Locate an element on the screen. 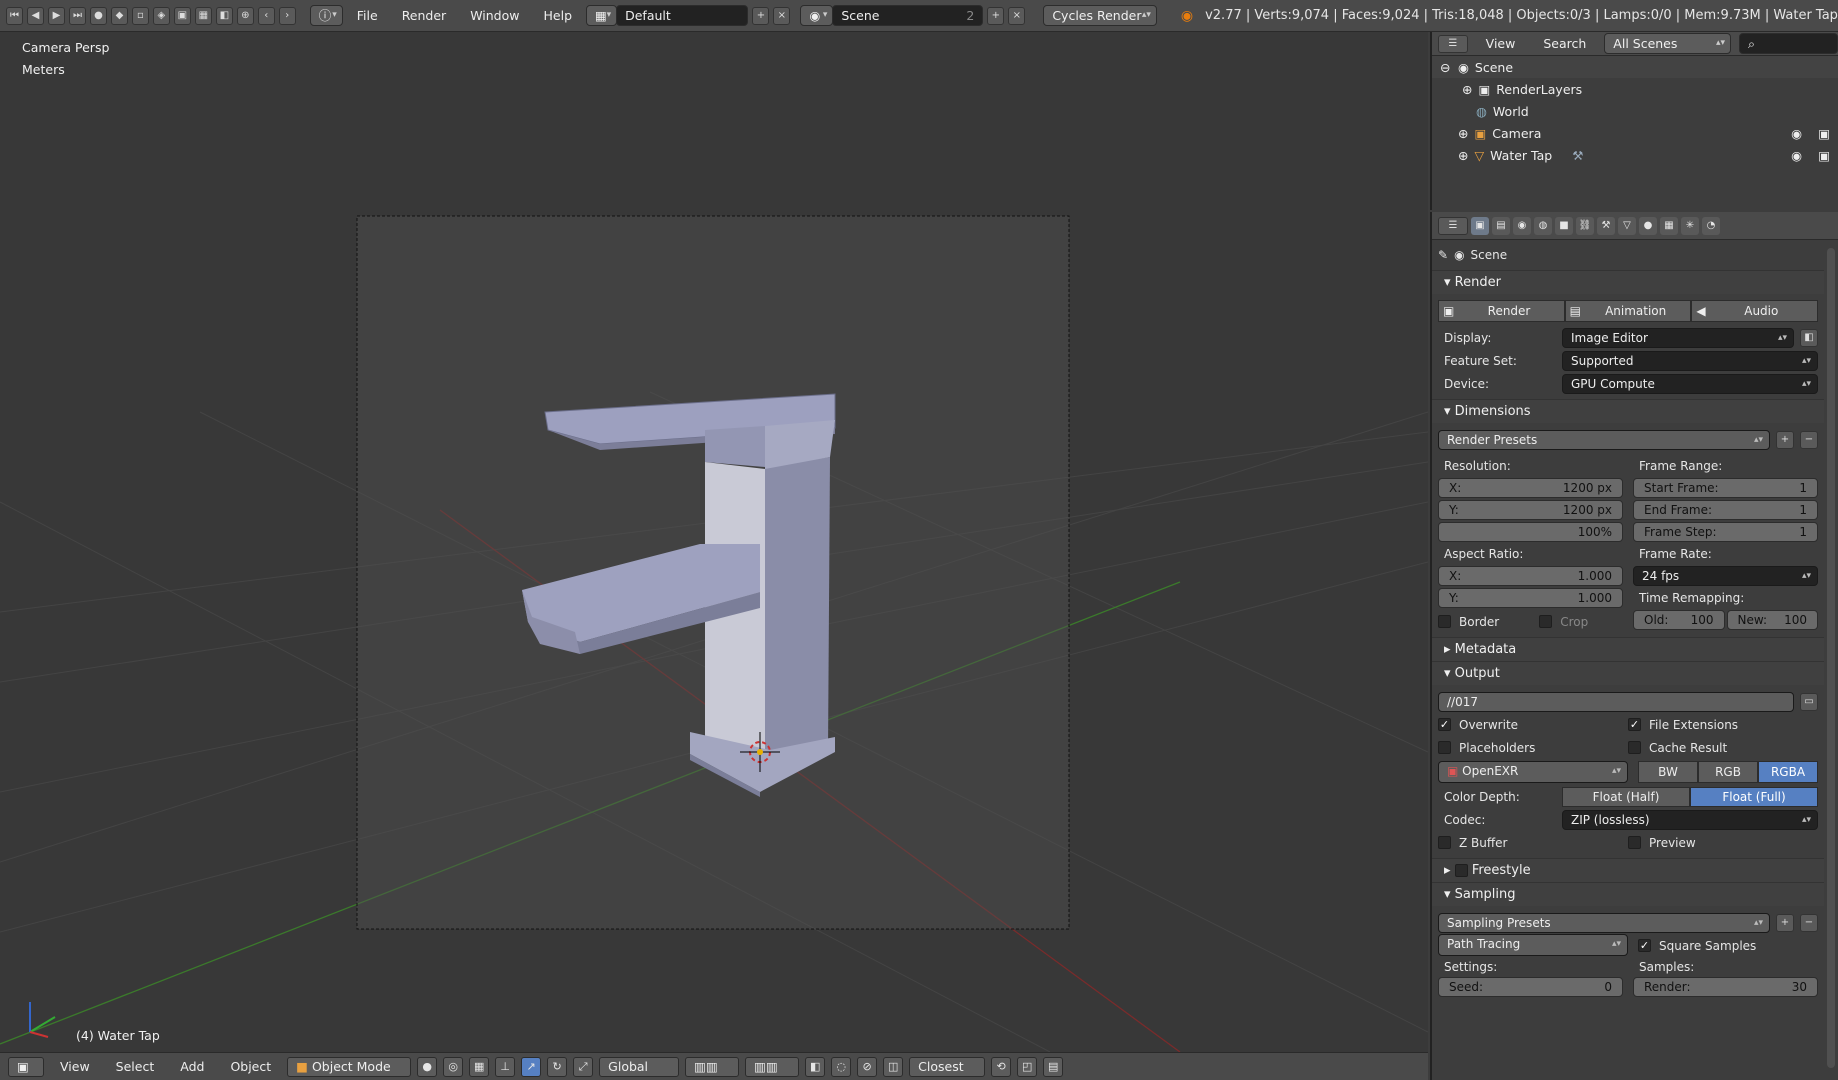  file-extensions-checkbox: ✓ File Extensions is located at coordinates (1723, 724).